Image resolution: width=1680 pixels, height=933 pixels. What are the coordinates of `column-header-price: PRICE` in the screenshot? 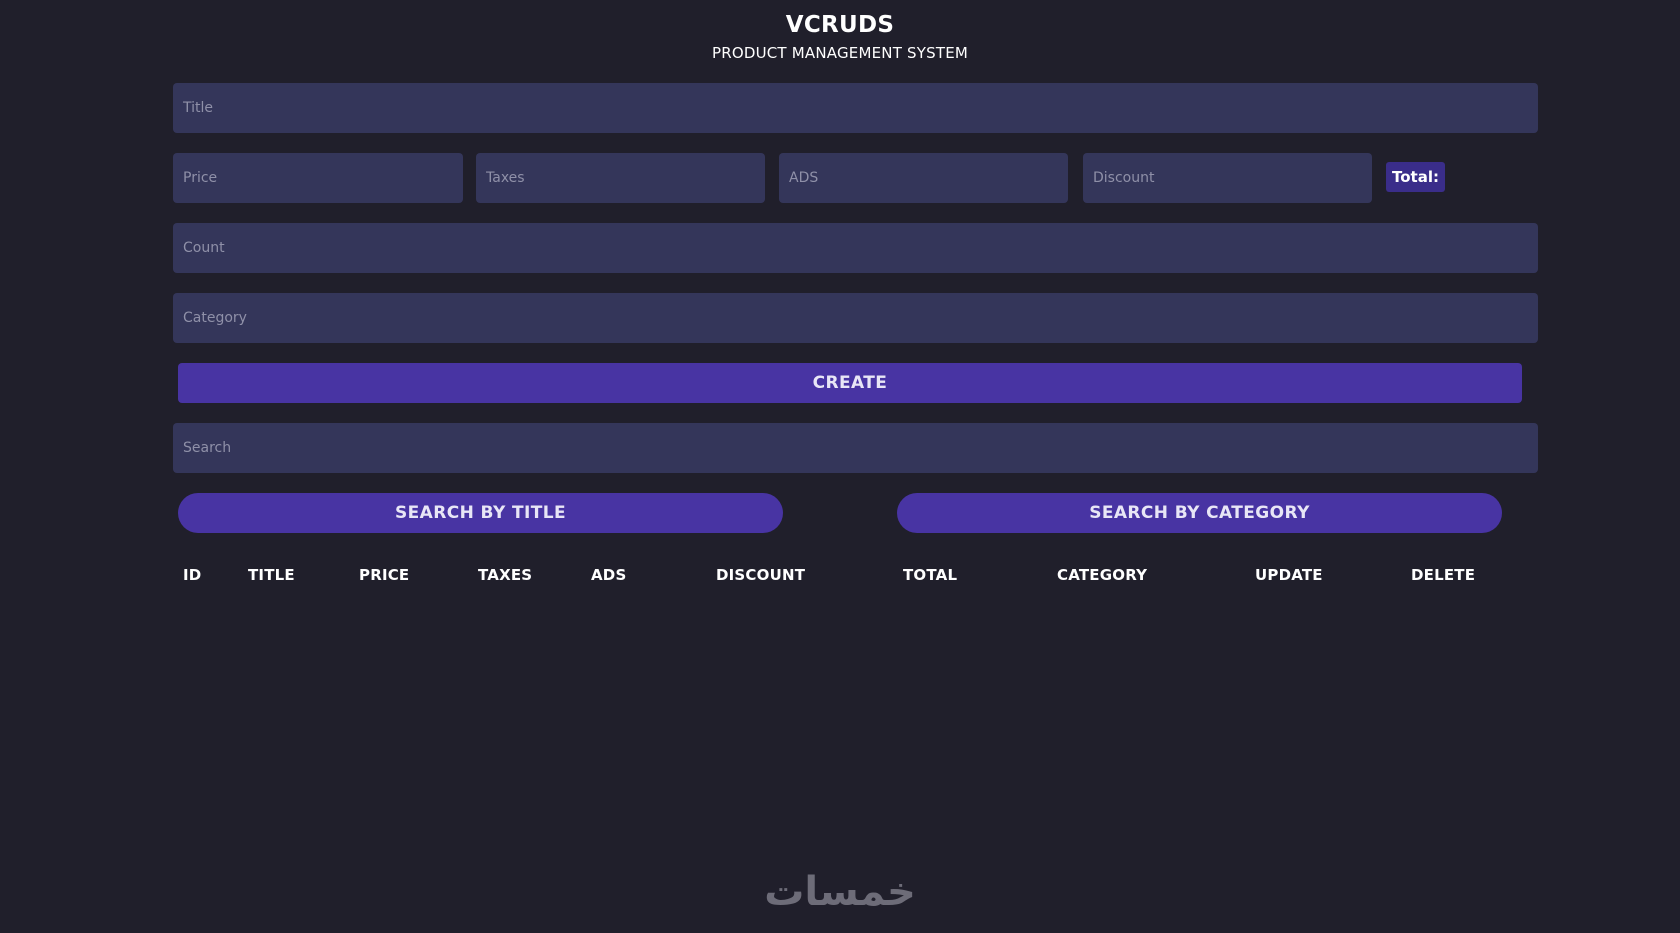 It's located at (384, 575).